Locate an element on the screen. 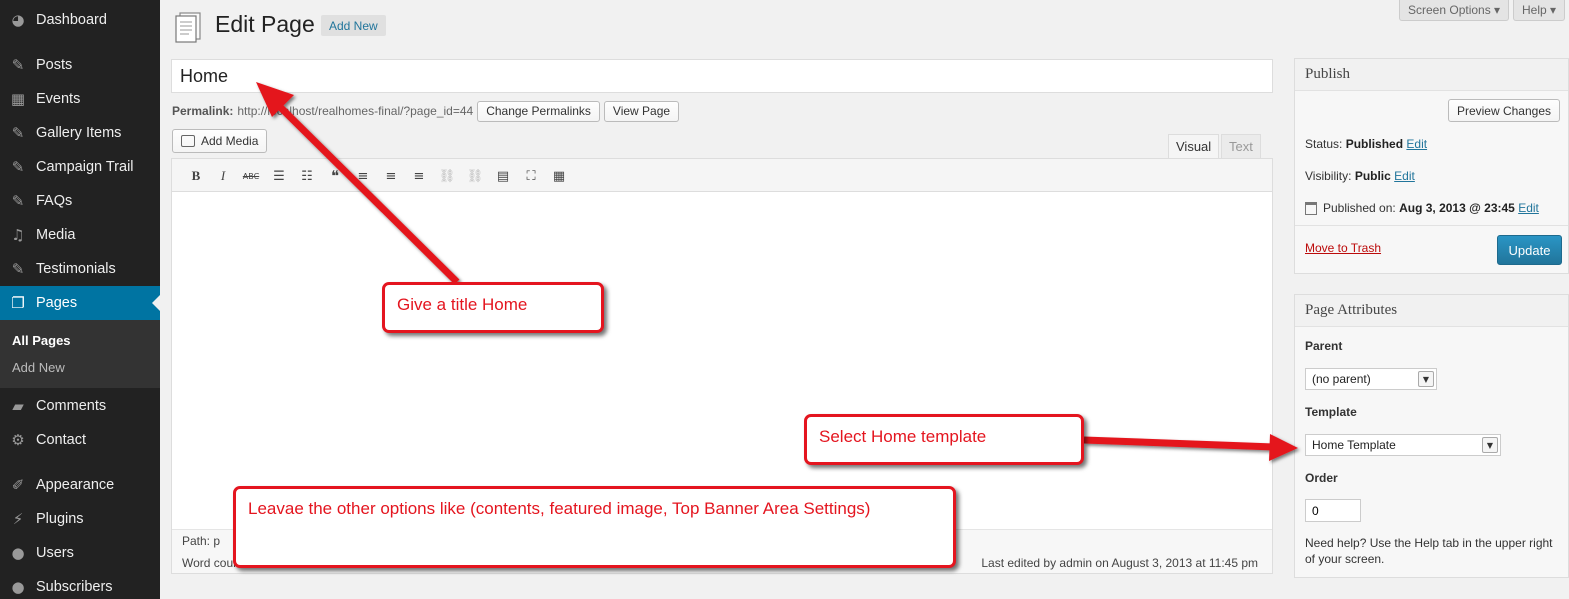  strikethrough-icon: ABC is located at coordinates (251, 176).